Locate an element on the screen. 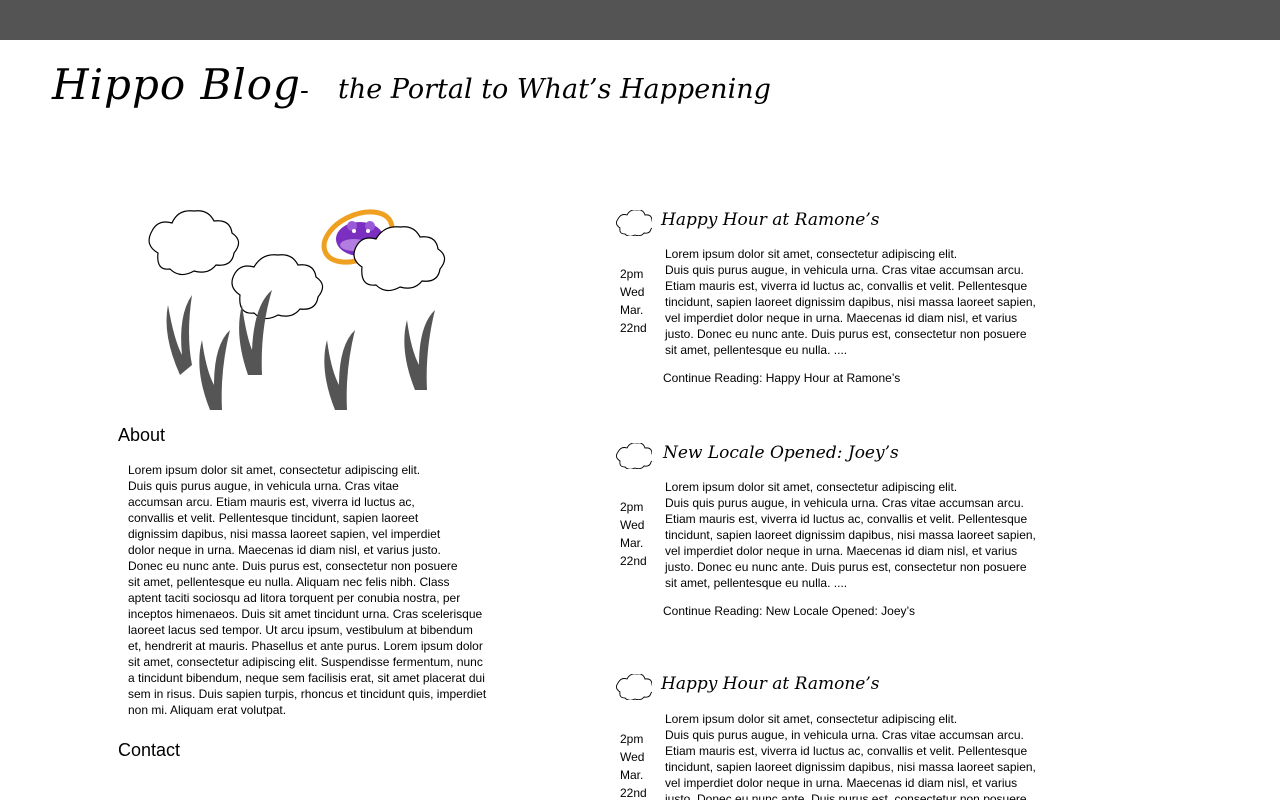  continue-reading-link: Continue Reading: Happy Hour at Ramone’s is located at coordinates (781, 378).